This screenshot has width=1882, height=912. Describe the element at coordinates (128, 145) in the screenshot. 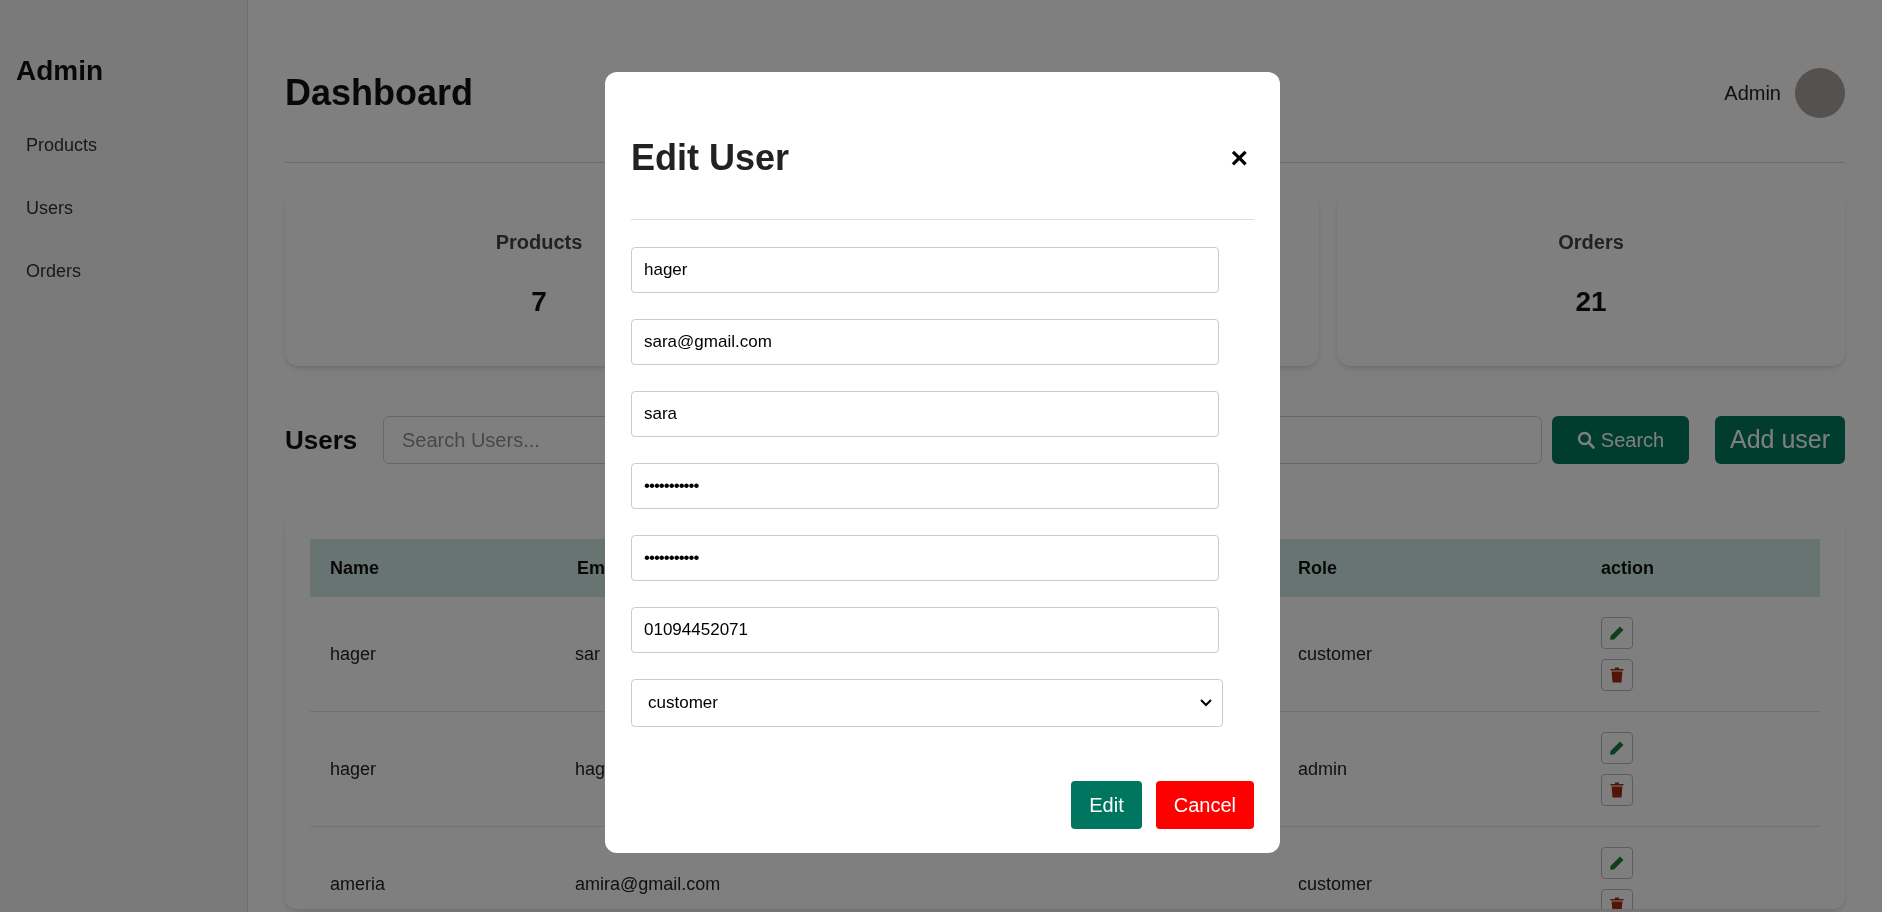

I see `sidebar-link: Products` at that location.